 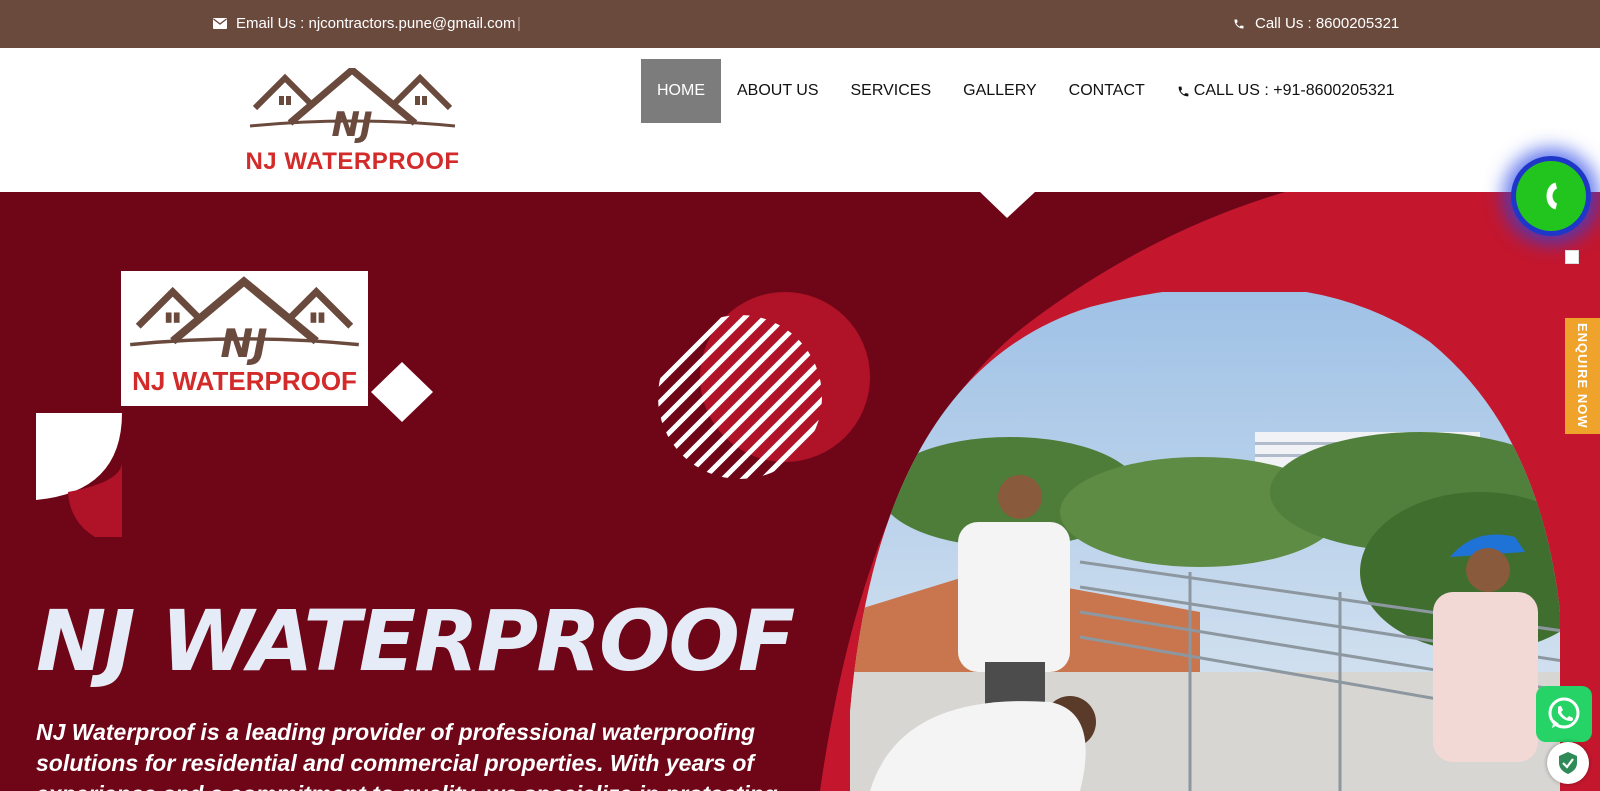 I want to click on nav-home-label: HOME, so click(x=681, y=90).